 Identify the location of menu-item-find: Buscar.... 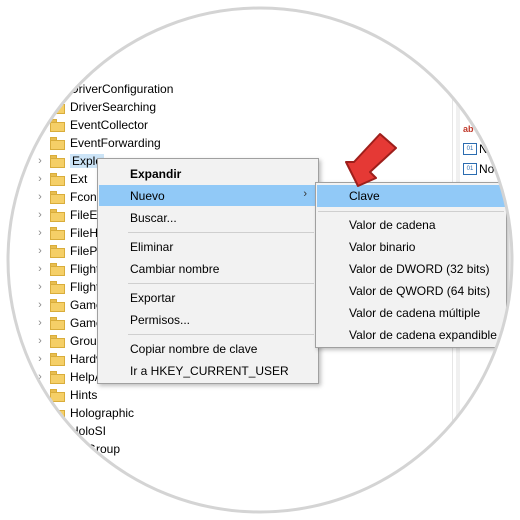
(208, 217).